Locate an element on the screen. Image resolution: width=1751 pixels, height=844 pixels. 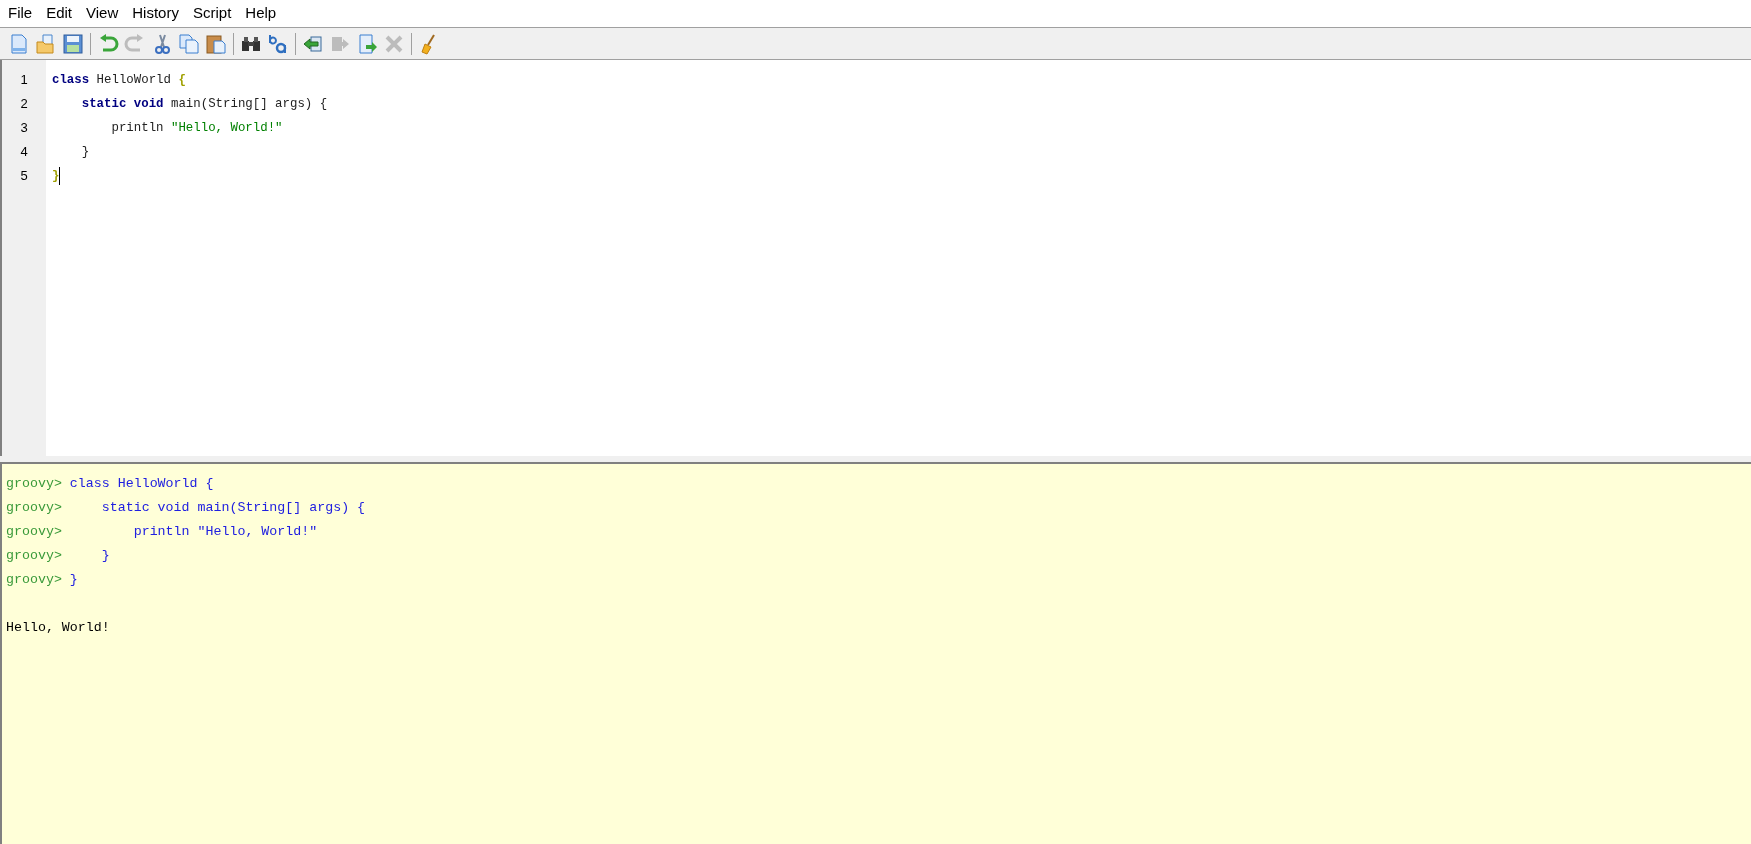
replace-letters-icon is located at coordinates (278, 43).